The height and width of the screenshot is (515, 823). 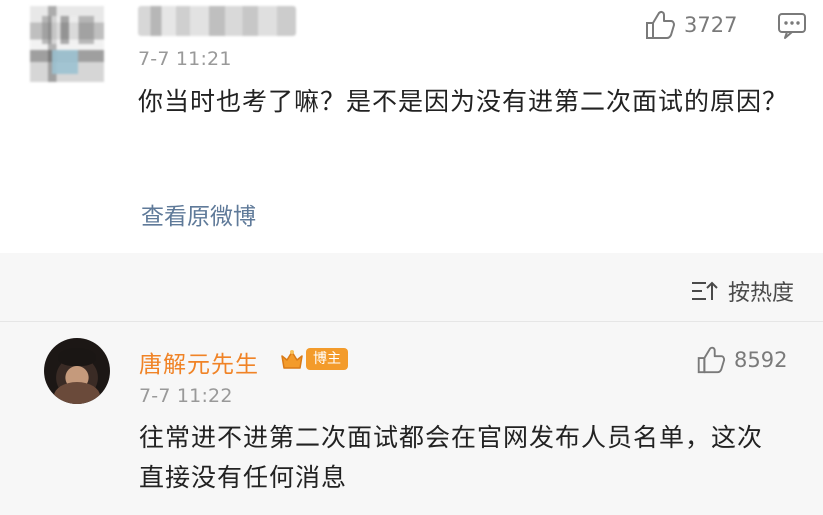 What do you see at coordinates (198, 214) in the screenshot?
I see `view-original-link: 查看原微博` at bounding box center [198, 214].